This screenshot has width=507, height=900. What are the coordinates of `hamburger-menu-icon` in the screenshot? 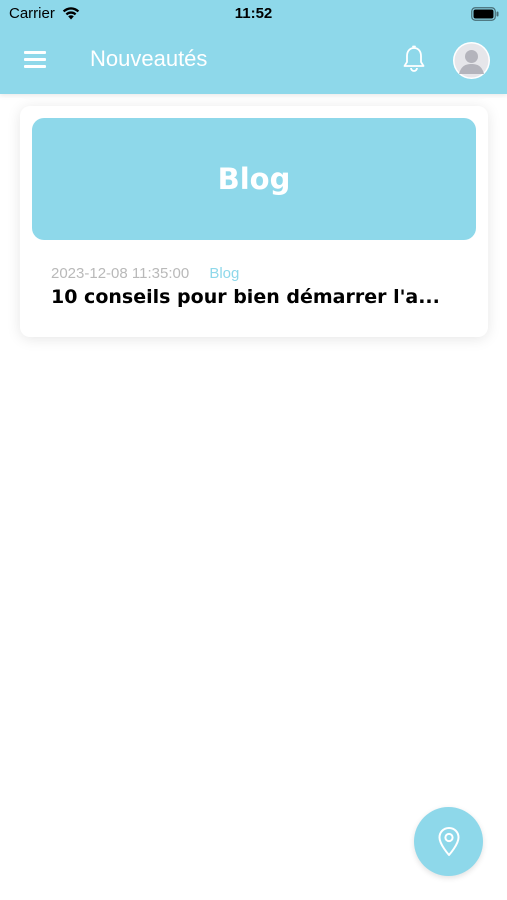 It's located at (35, 52).